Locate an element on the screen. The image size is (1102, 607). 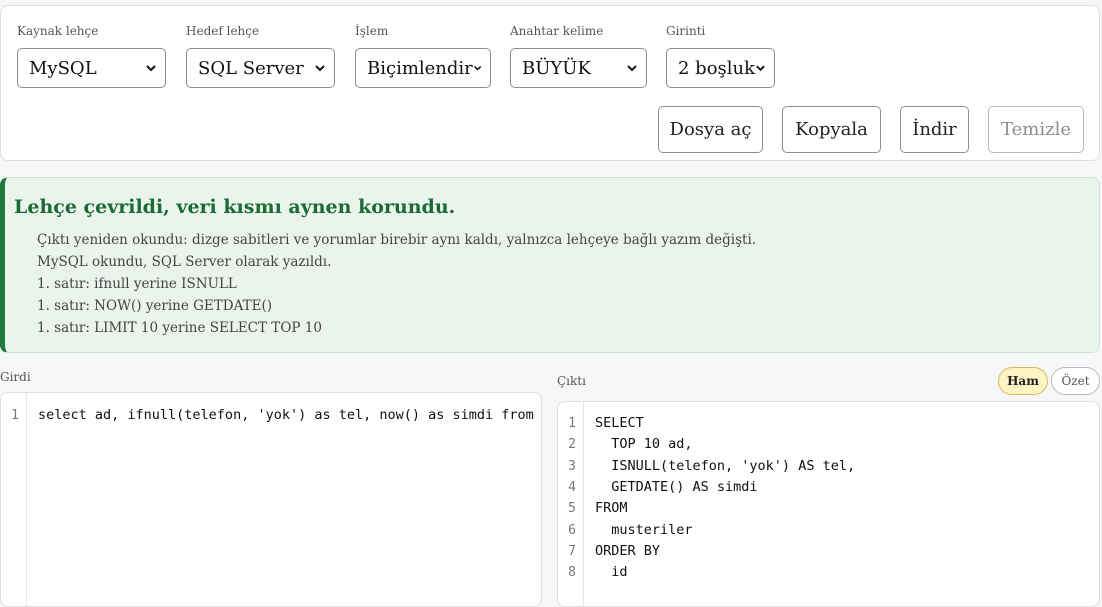
keyword-case-value: BÜYÜK is located at coordinates (556, 68).